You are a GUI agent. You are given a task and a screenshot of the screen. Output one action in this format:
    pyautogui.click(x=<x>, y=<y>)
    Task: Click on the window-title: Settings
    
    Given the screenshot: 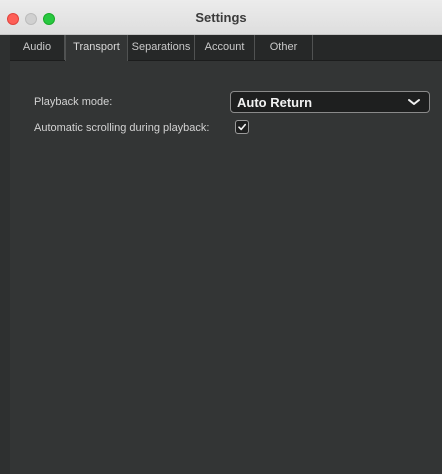 What is the action you would take?
    pyautogui.click(x=221, y=17)
    